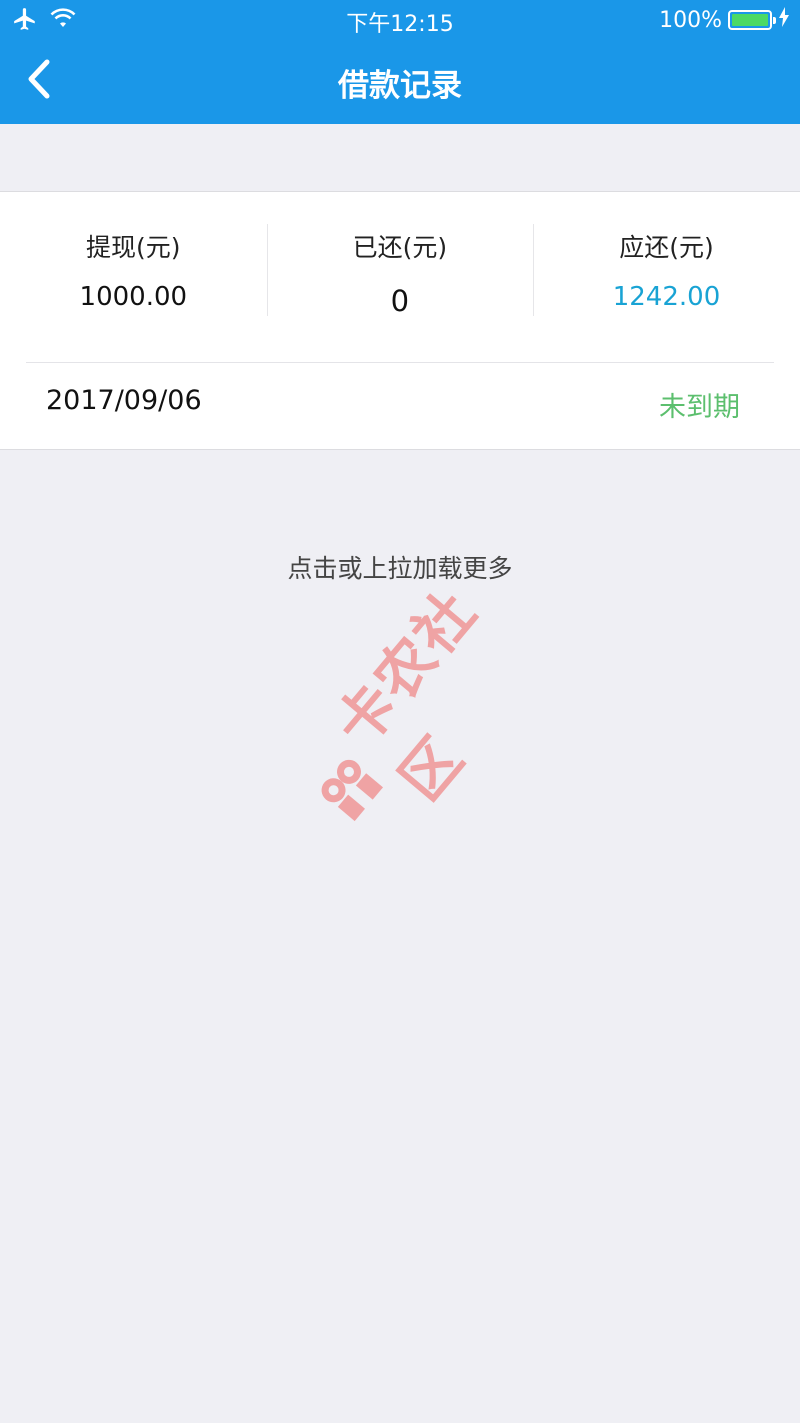 Image resolution: width=800 pixels, height=1423 pixels. What do you see at coordinates (414, 713) in the screenshot?
I see `watermark: 卡农社区` at bounding box center [414, 713].